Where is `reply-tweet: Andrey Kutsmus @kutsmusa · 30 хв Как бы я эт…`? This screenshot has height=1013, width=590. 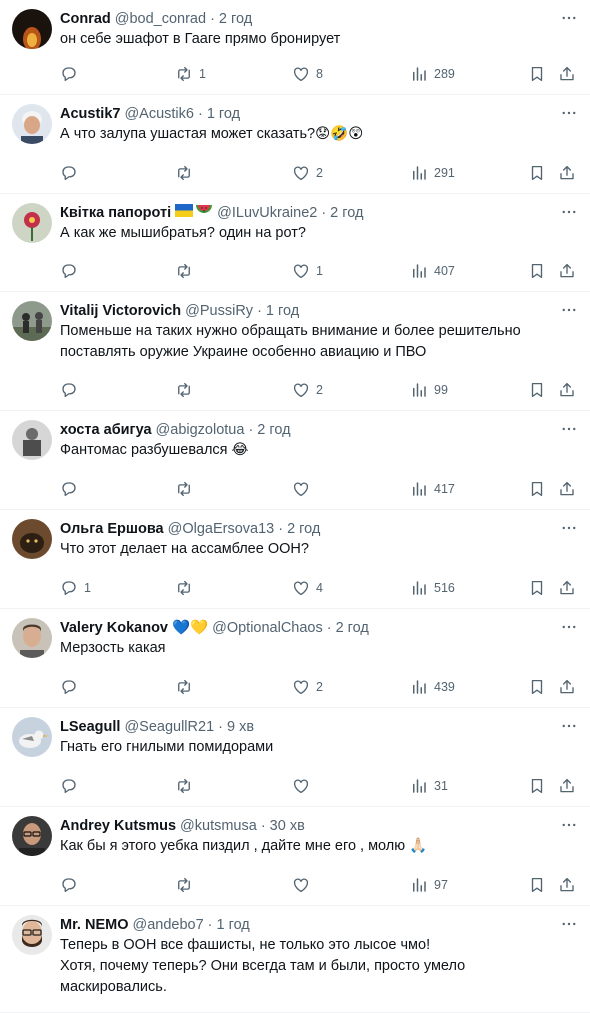
reply-tweet: Andrey Kutsmus @kutsmusa · 30 хв Как бы я эт… is located at coordinates (295, 856).